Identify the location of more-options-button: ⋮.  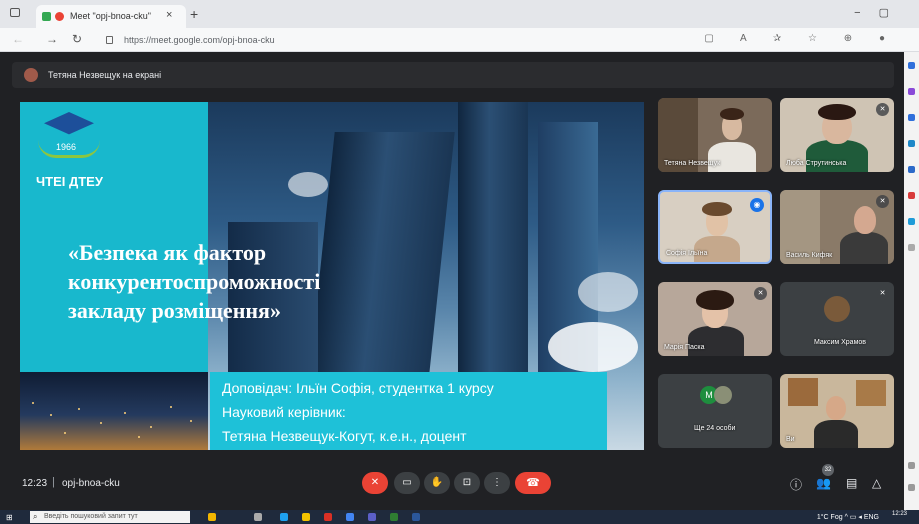
(497, 483).